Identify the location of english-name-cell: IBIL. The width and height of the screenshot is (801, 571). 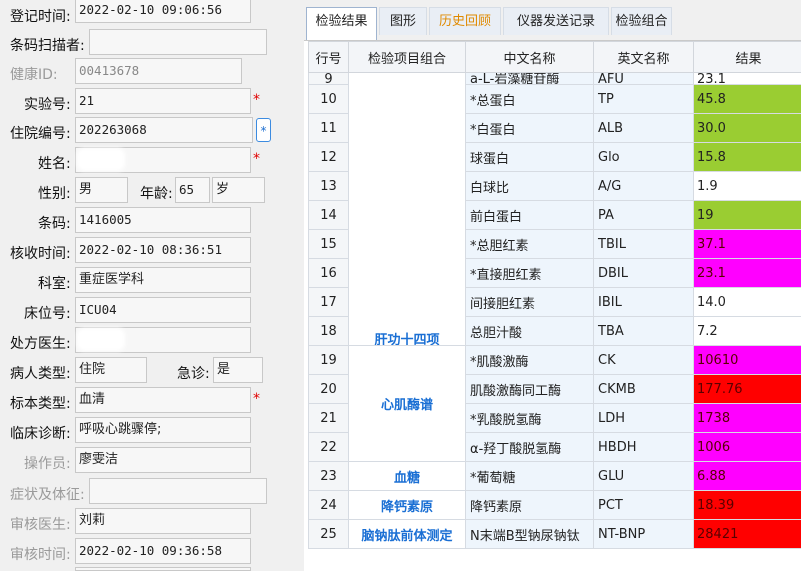
(643, 302).